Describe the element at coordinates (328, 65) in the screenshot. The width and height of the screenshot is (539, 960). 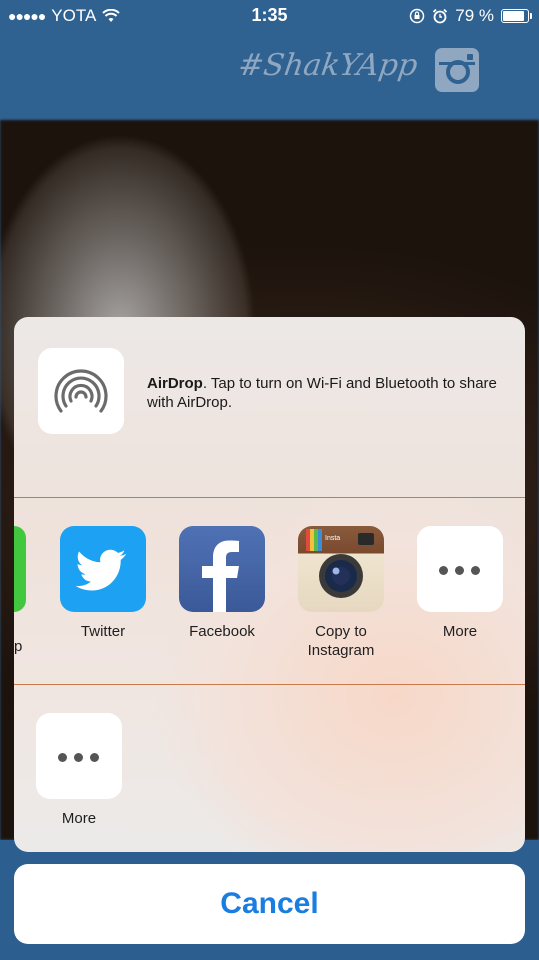
I see `app-title: #ShakYApp` at that location.